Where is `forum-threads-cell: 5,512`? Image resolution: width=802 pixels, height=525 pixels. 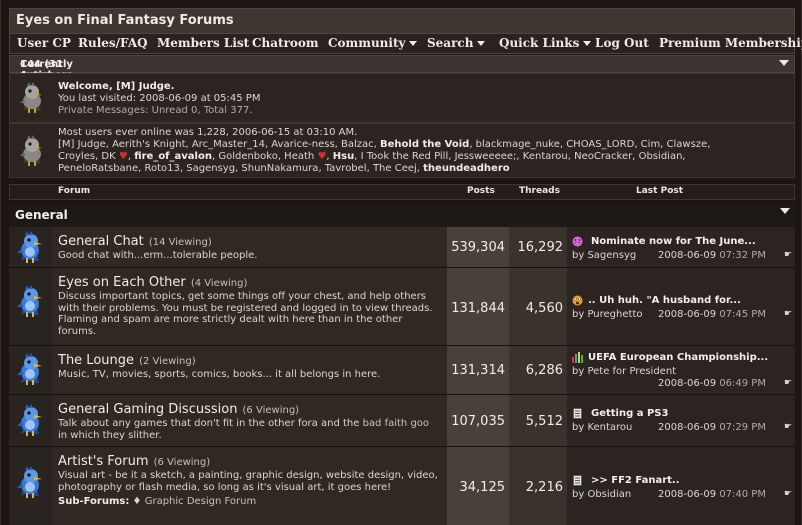 forum-threads-cell: 5,512 is located at coordinates (538, 420).